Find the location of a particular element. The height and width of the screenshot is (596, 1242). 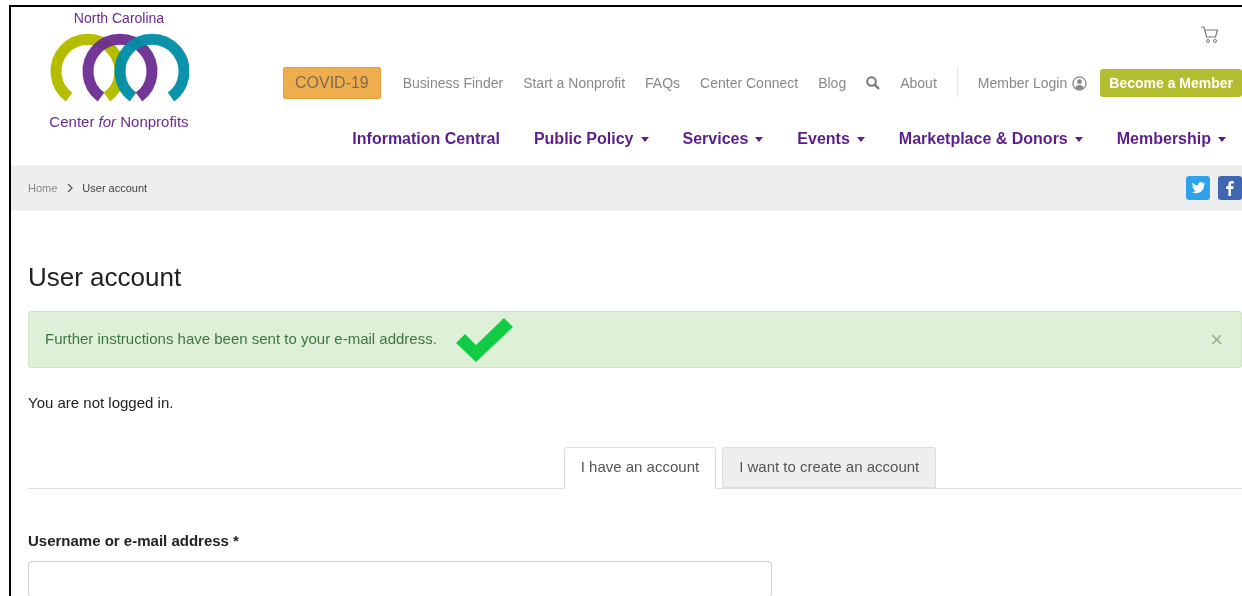

nav-link: Business Finder is located at coordinates (453, 83).